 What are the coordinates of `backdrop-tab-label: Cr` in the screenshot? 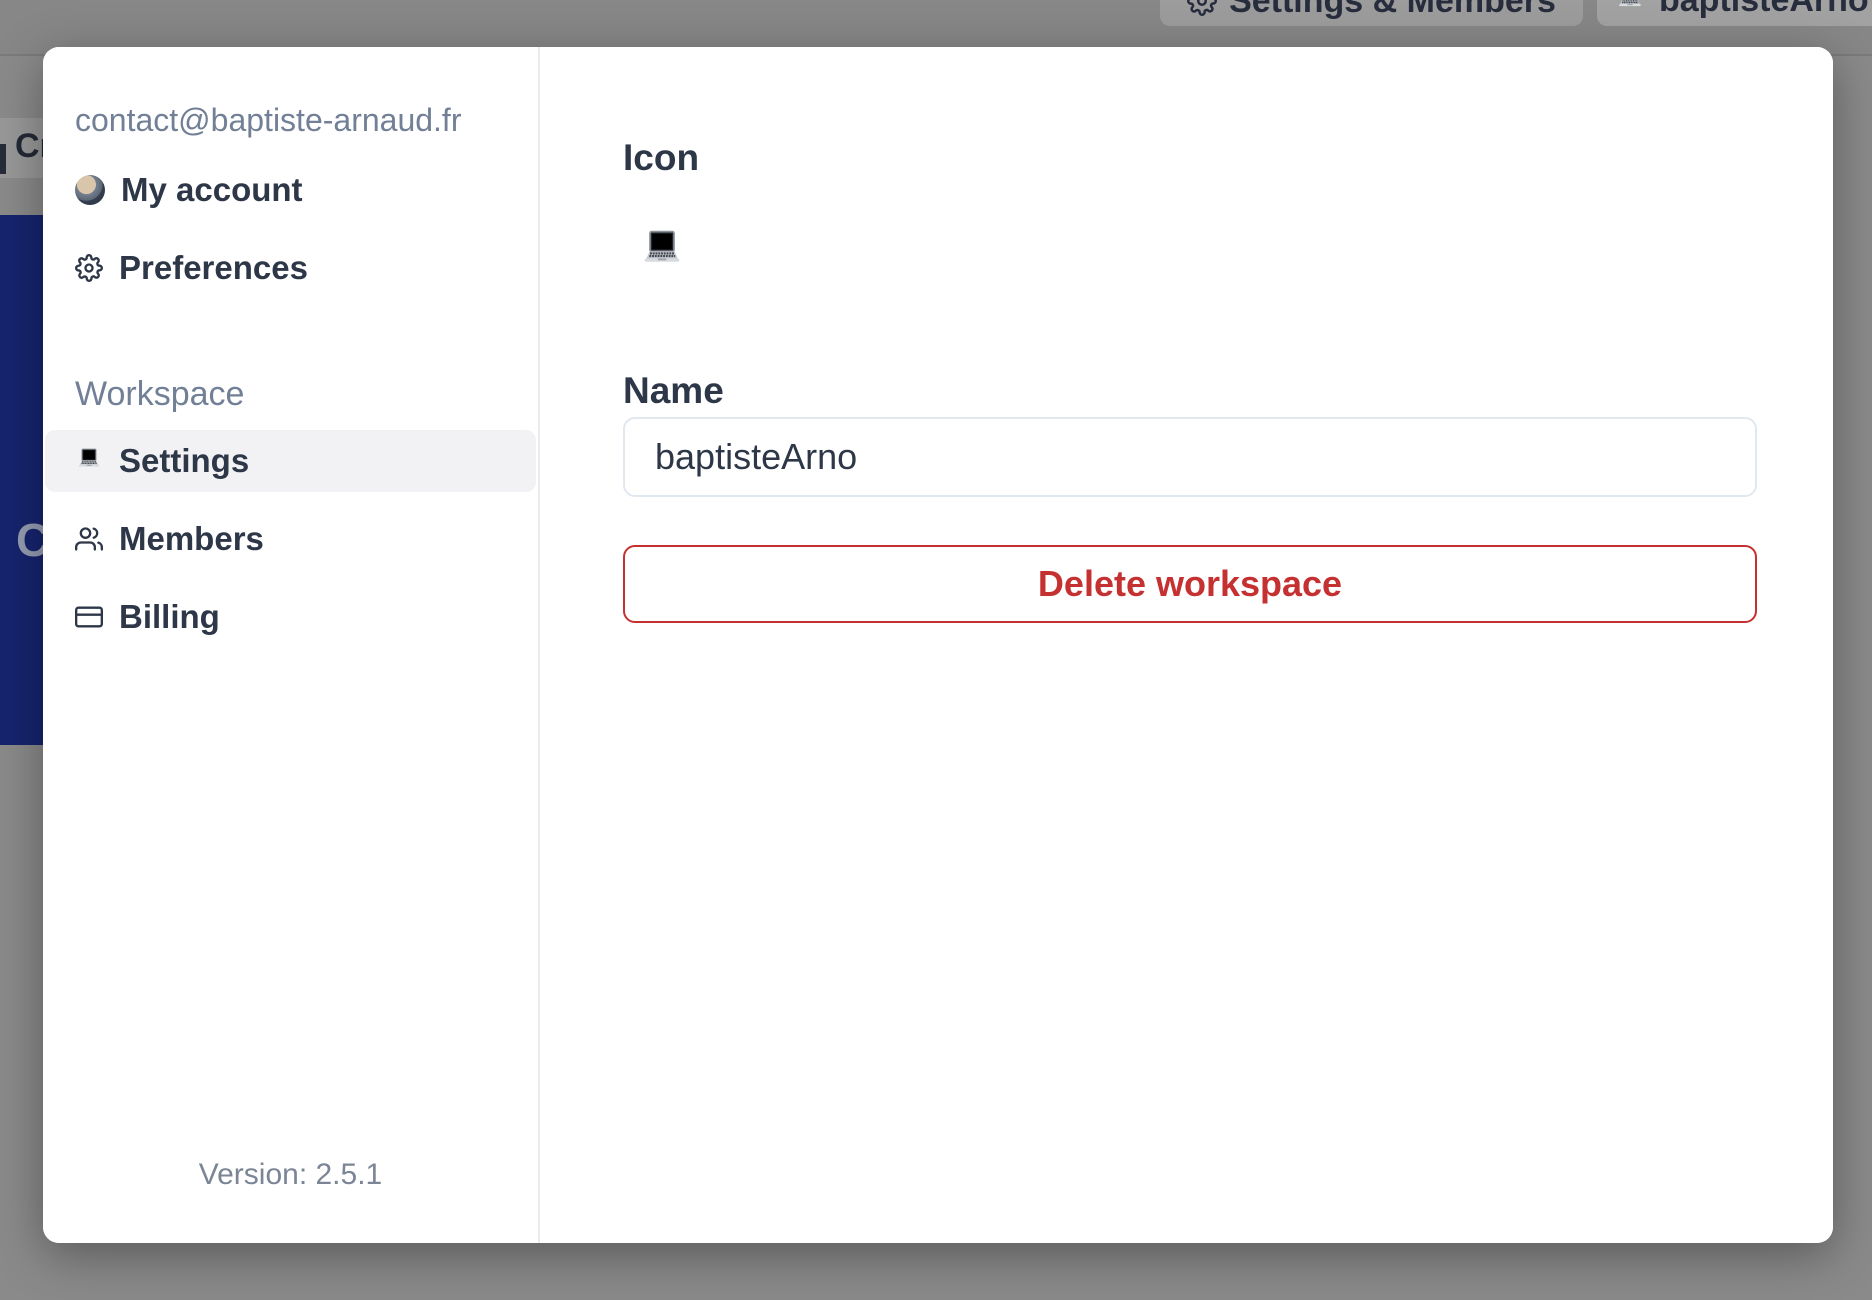 It's located at (29, 146).